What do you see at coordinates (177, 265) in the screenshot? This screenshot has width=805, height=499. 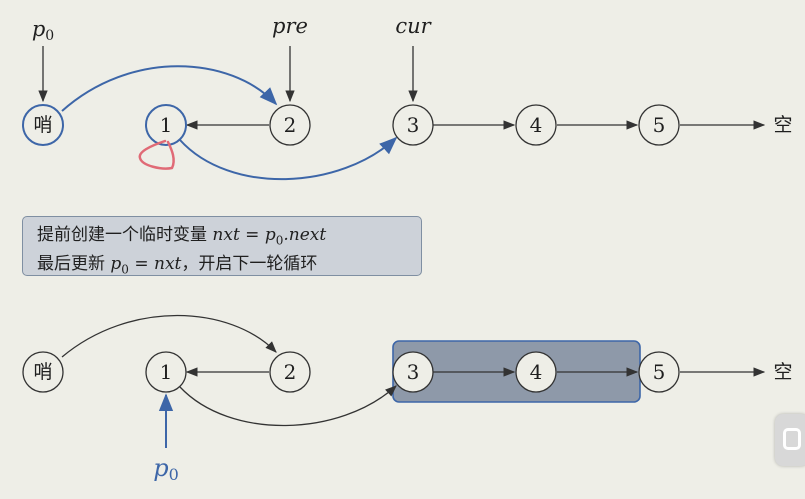 I see `note-line-2: 最后更新 p0 = nxt，开启下一轮循环` at bounding box center [177, 265].